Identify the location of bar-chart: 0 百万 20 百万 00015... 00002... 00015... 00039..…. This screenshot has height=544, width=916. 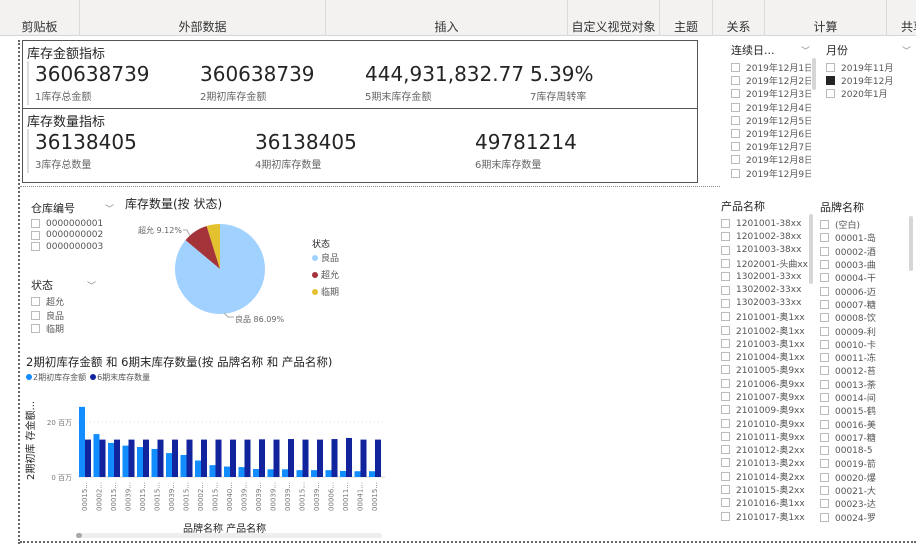
(215, 460).